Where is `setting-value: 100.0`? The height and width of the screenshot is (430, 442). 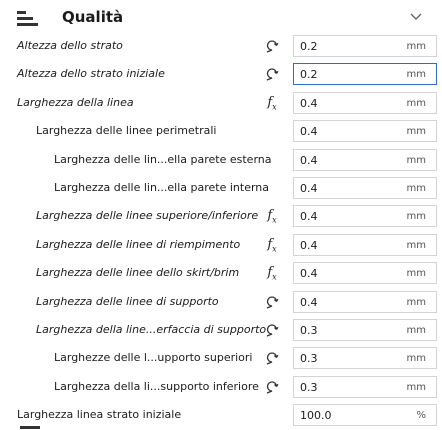 setting-value: 100.0 is located at coordinates (316, 416).